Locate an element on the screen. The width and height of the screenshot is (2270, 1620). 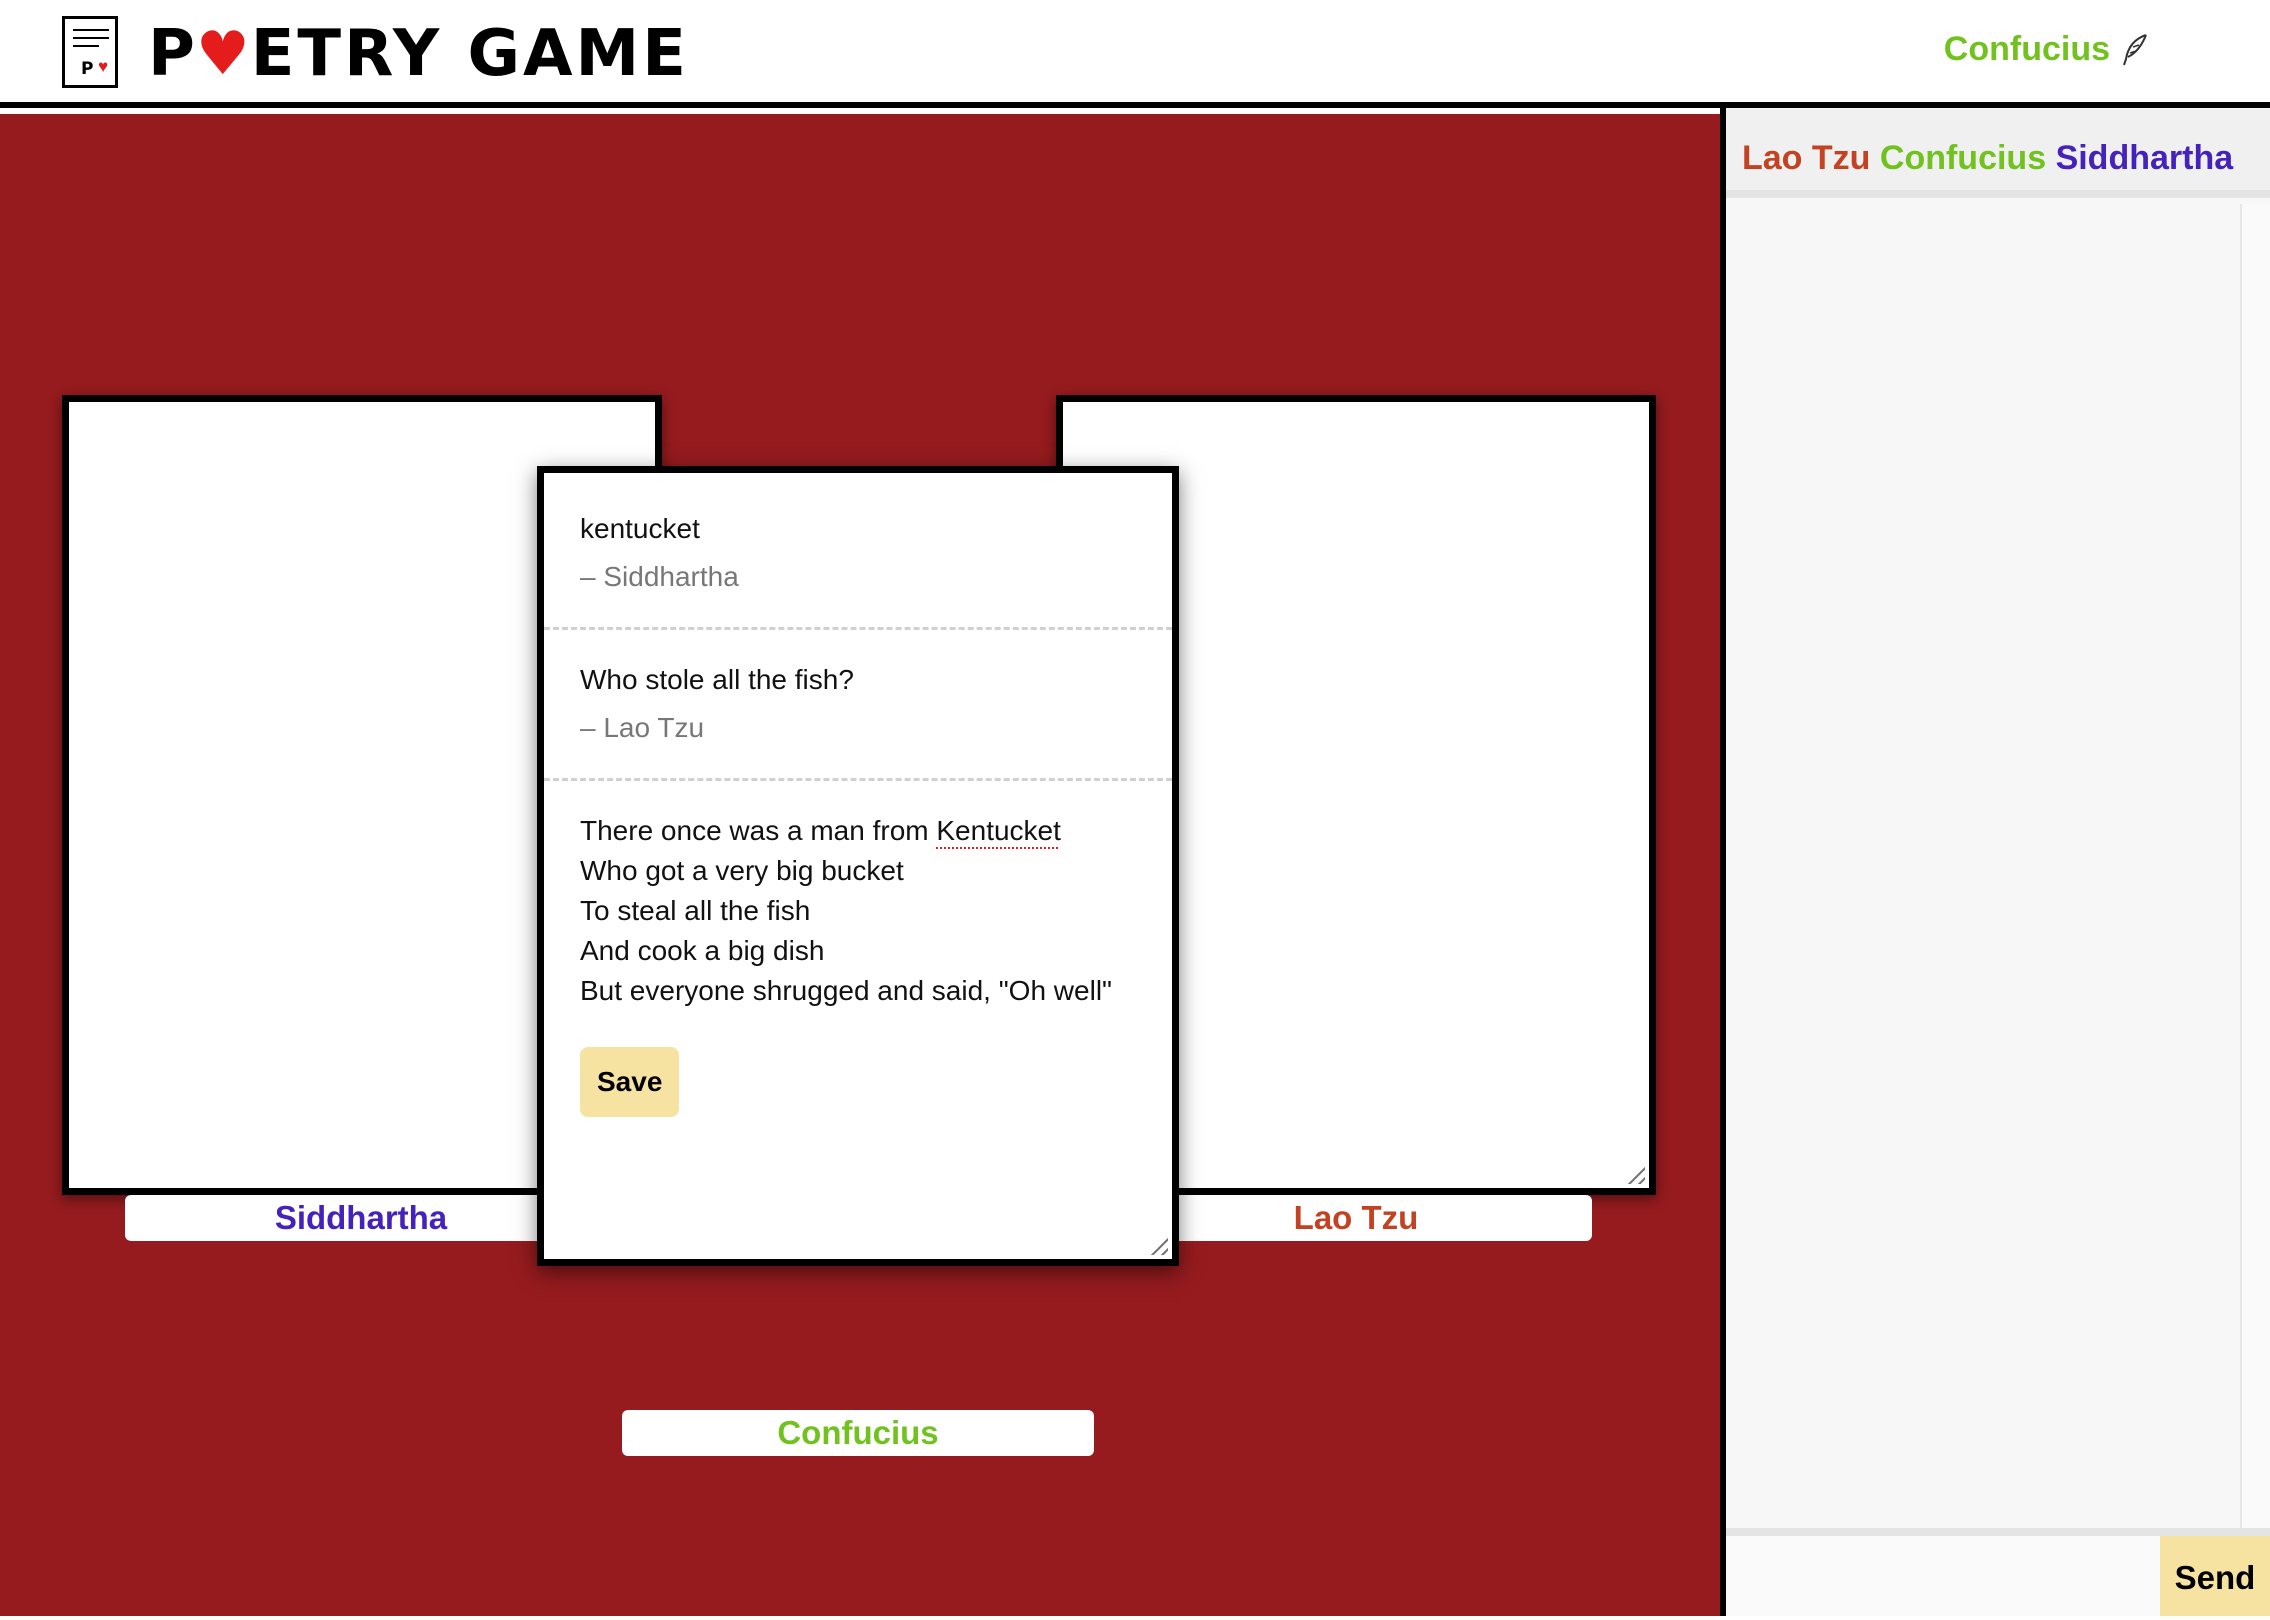
participant-confucius: Confucius is located at coordinates (1963, 158).